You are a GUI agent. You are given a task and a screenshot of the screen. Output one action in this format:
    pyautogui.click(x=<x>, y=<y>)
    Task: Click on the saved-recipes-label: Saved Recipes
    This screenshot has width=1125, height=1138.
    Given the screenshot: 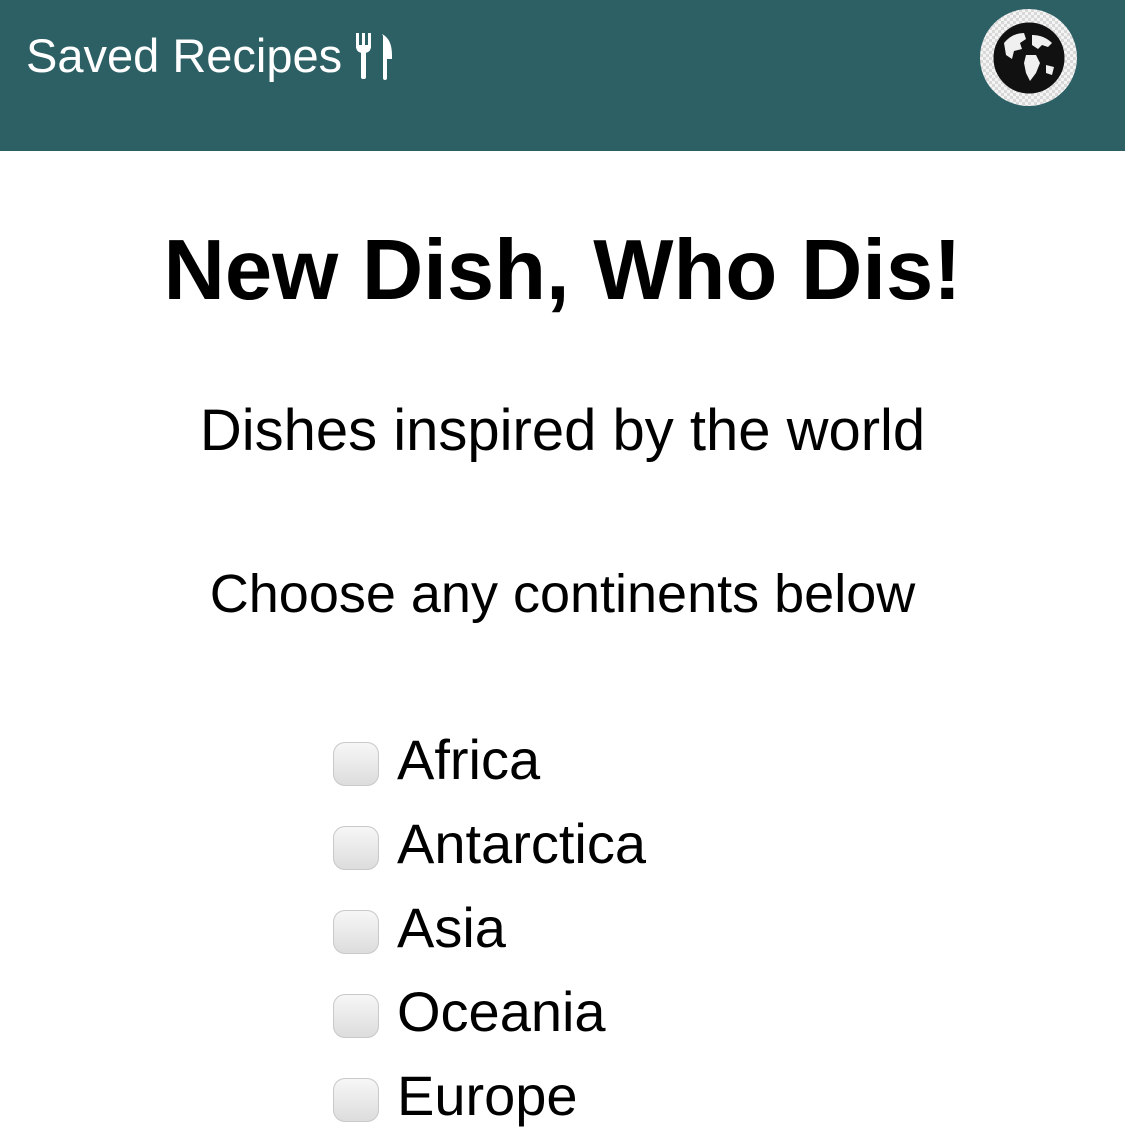 What is the action you would take?
    pyautogui.click(x=184, y=55)
    